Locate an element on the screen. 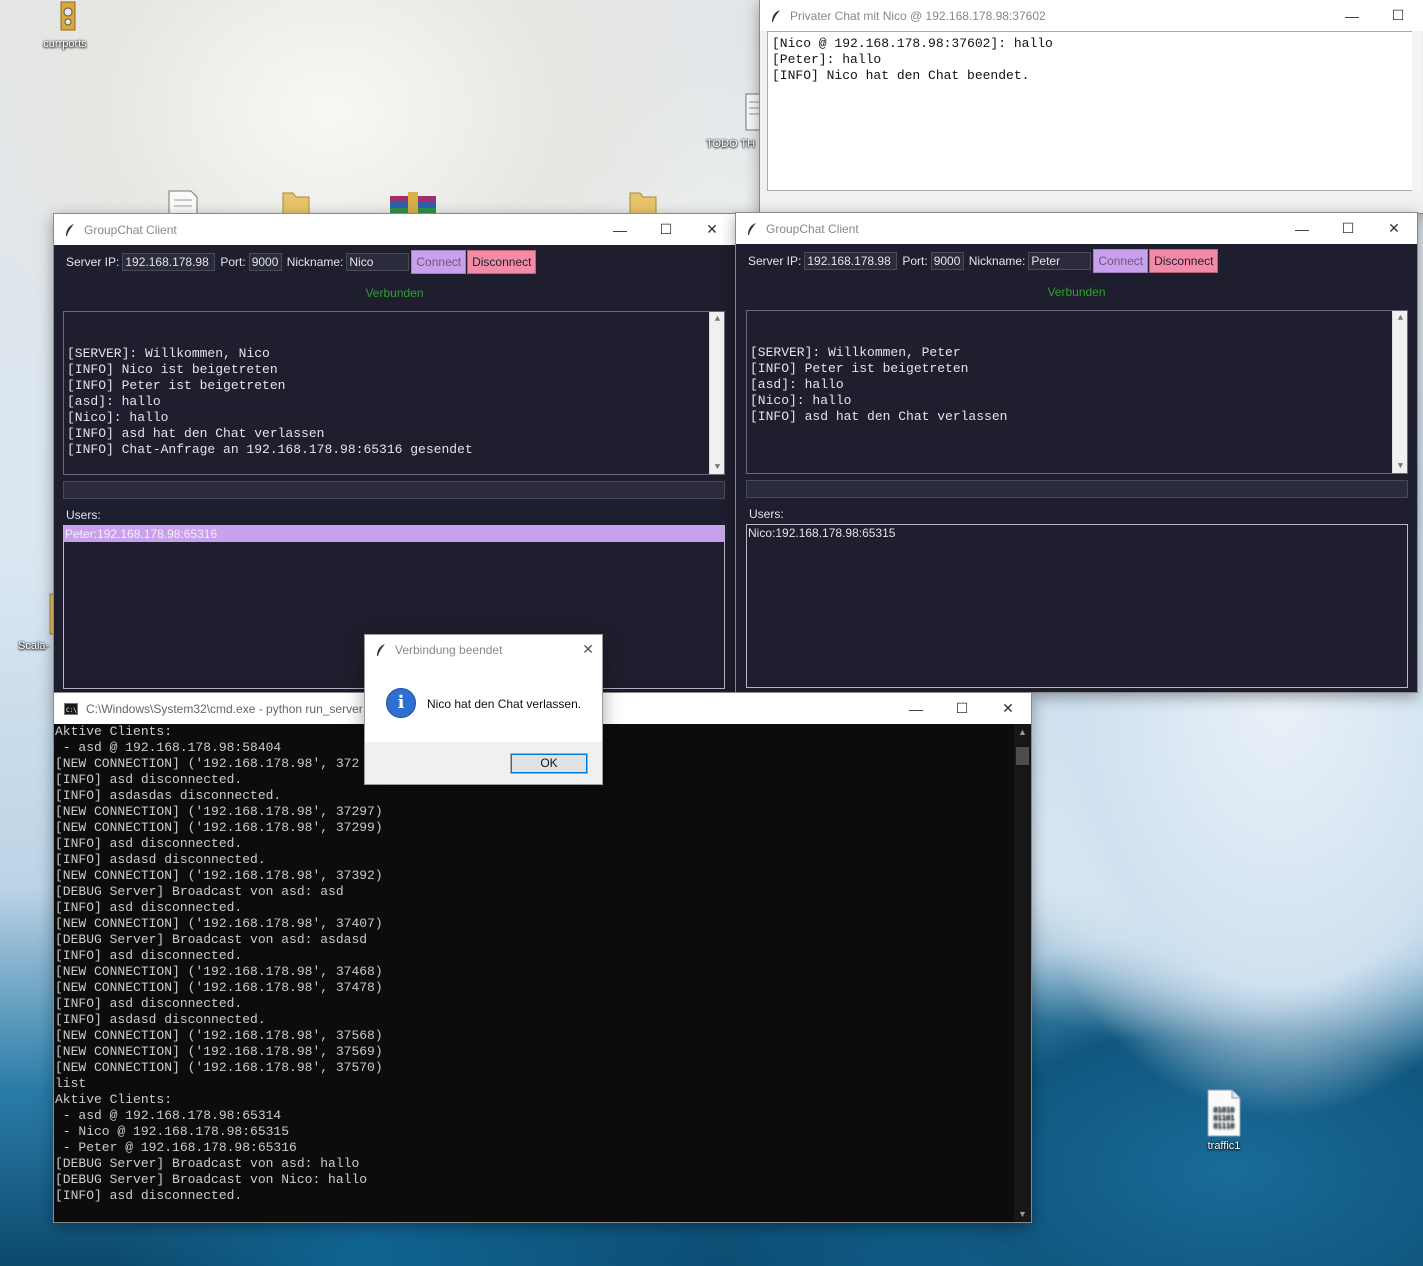  binary-file-icon: 01010 01101 01110 is located at coordinates (1224, 1113).